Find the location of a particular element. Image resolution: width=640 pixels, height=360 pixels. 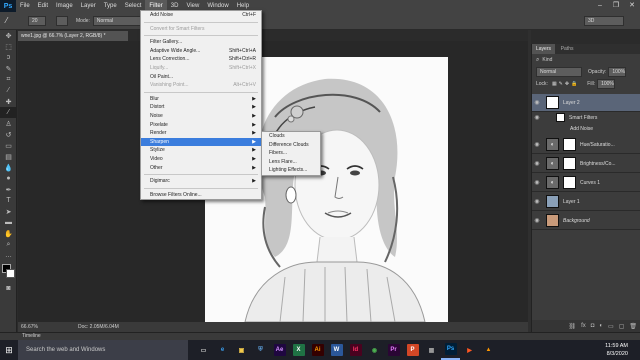

smart-filter-mask-thumbnail is located at coordinates (560, 117).